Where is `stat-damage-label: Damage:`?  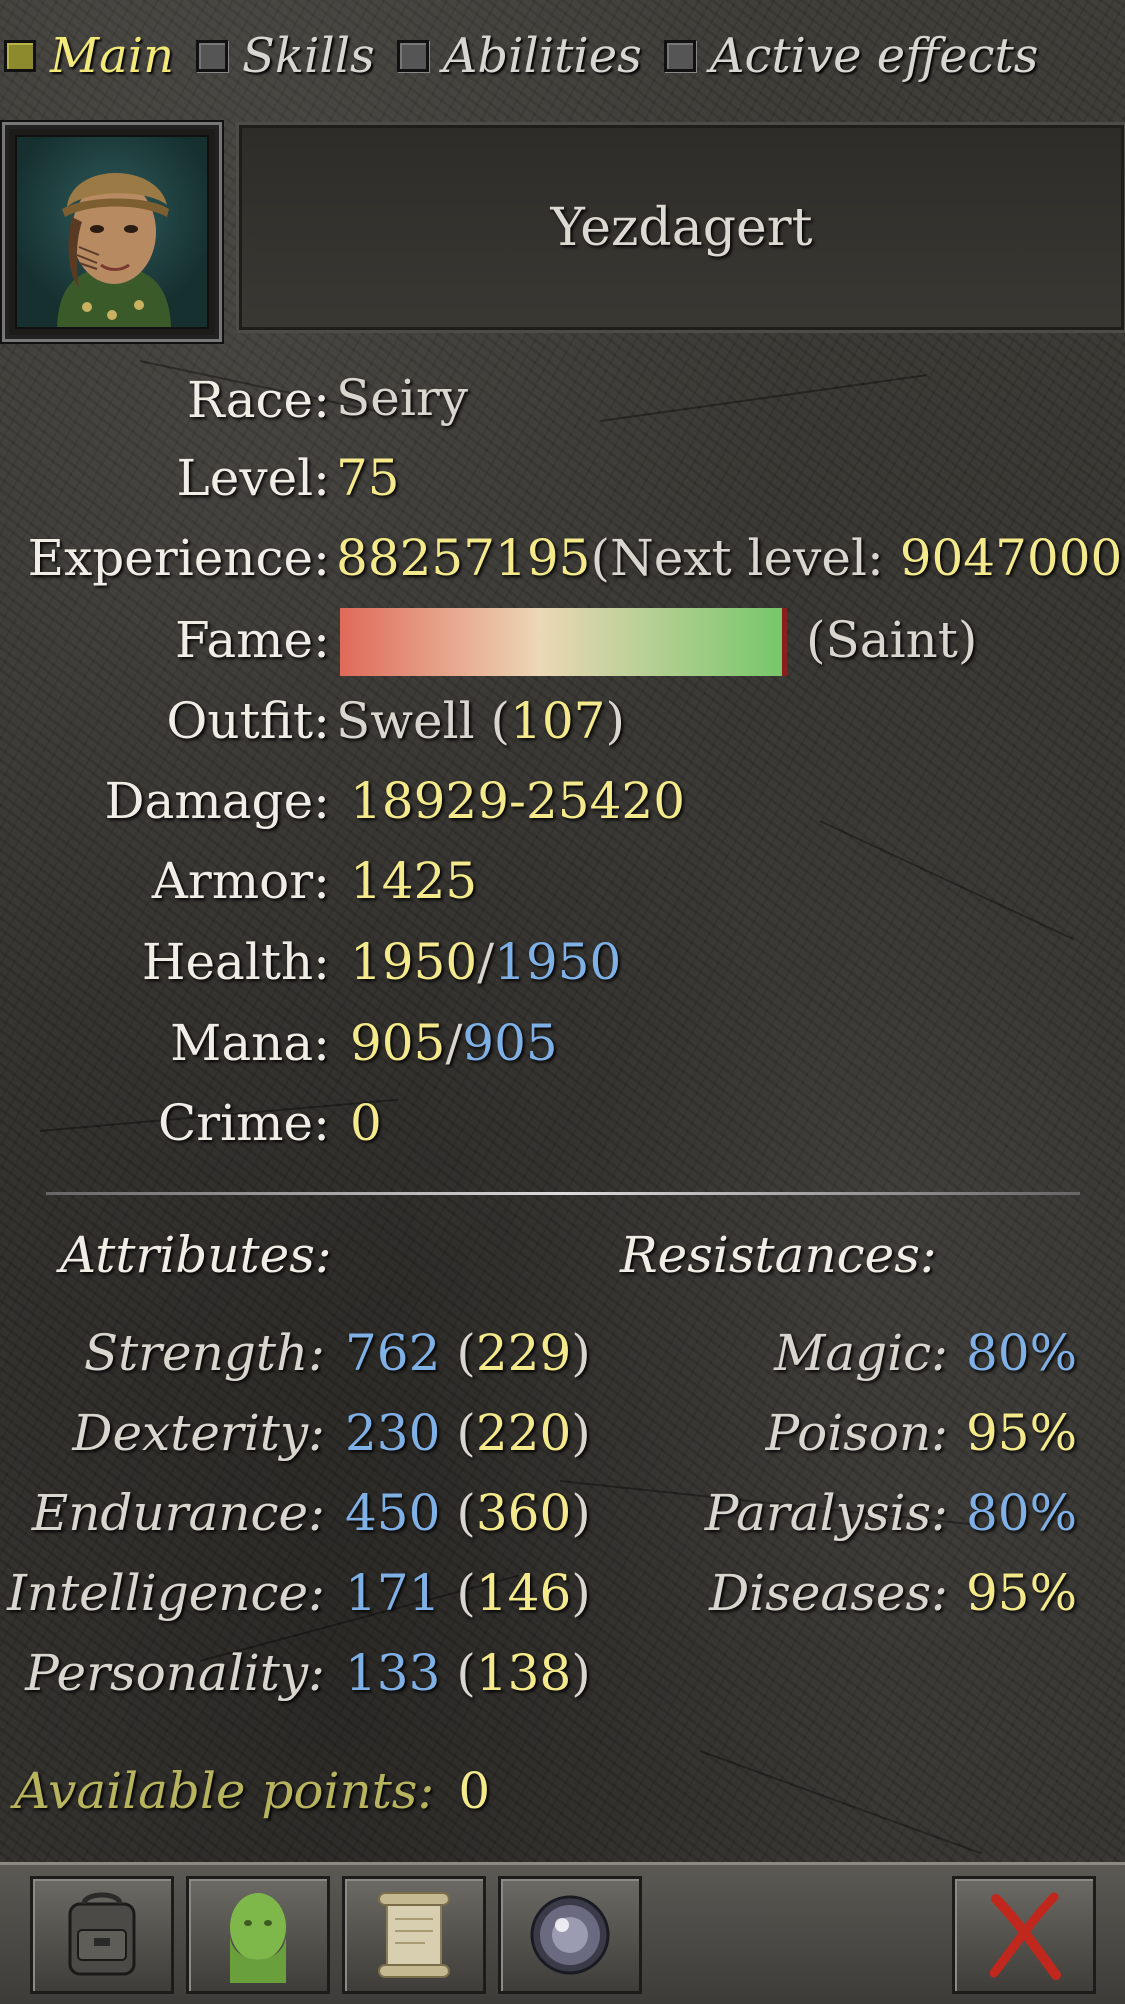 stat-damage-label: Damage: is located at coordinates (217, 801).